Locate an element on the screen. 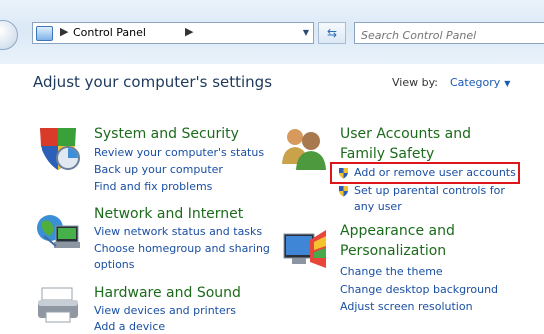 This screenshot has height=334, width=544. link-parental-controls: Set up parental controls for is located at coordinates (429, 191).